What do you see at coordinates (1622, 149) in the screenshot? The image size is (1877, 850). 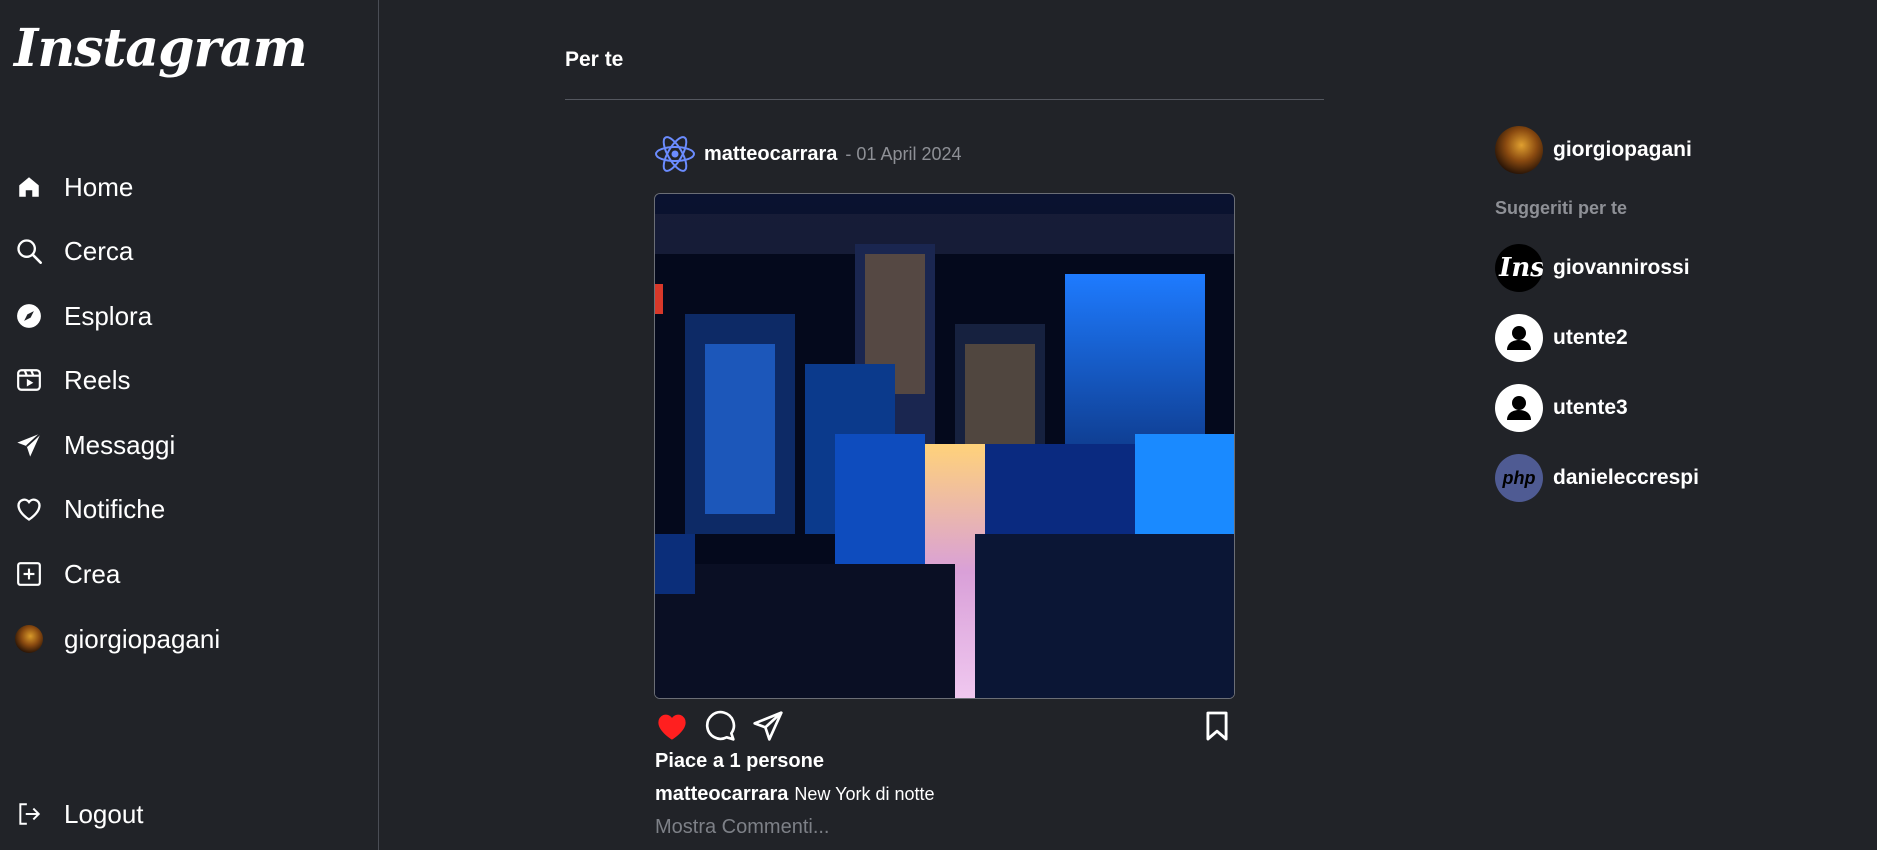 I see `current-user-name: giorgiopagani` at bounding box center [1622, 149].